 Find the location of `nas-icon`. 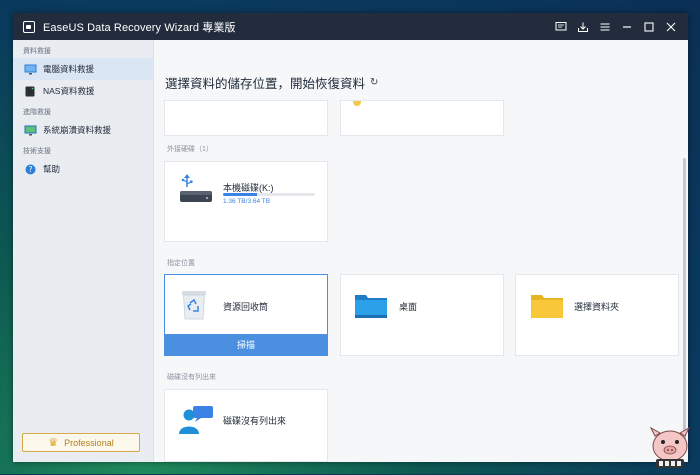

nas-icon is located at coordinates (30, 91).